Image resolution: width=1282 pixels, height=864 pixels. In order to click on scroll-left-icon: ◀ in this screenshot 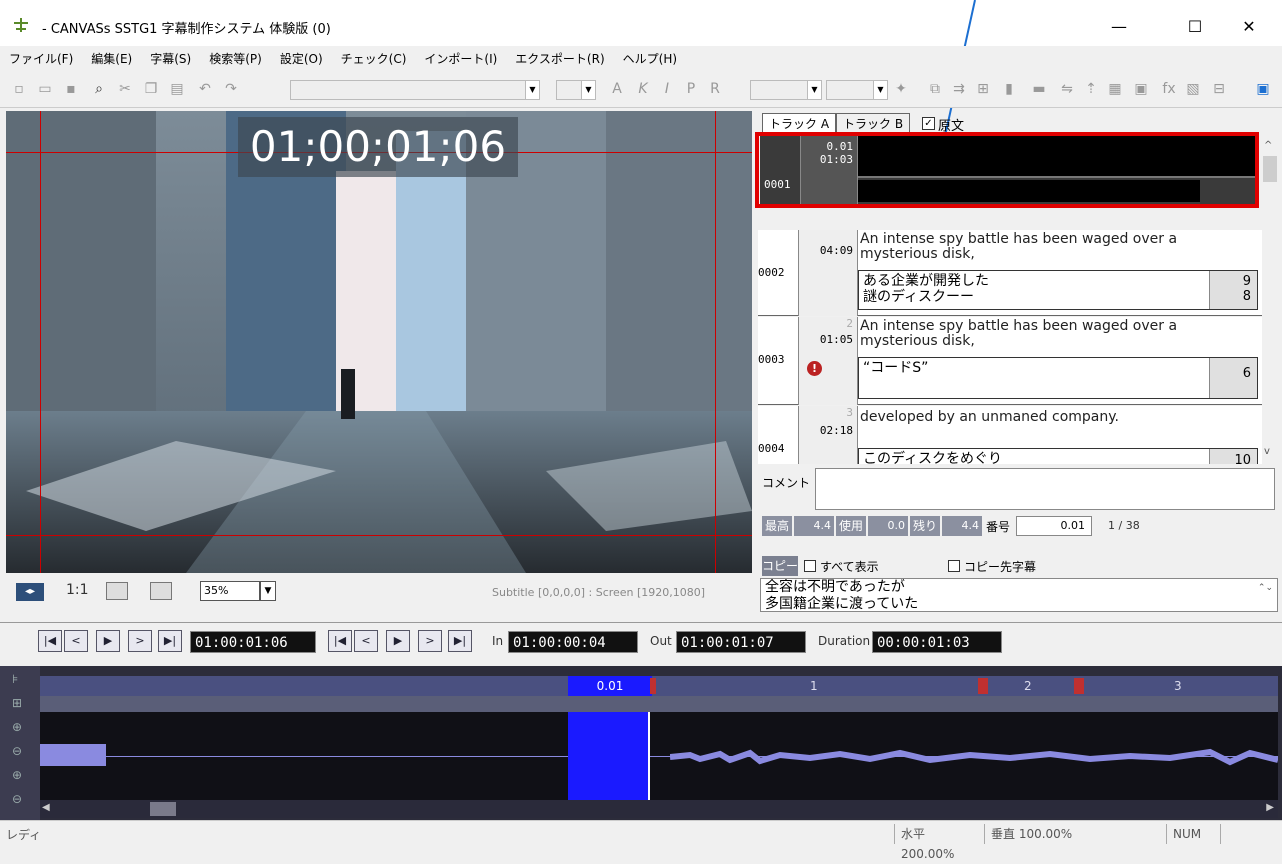, I will do `click(46, 807)`.